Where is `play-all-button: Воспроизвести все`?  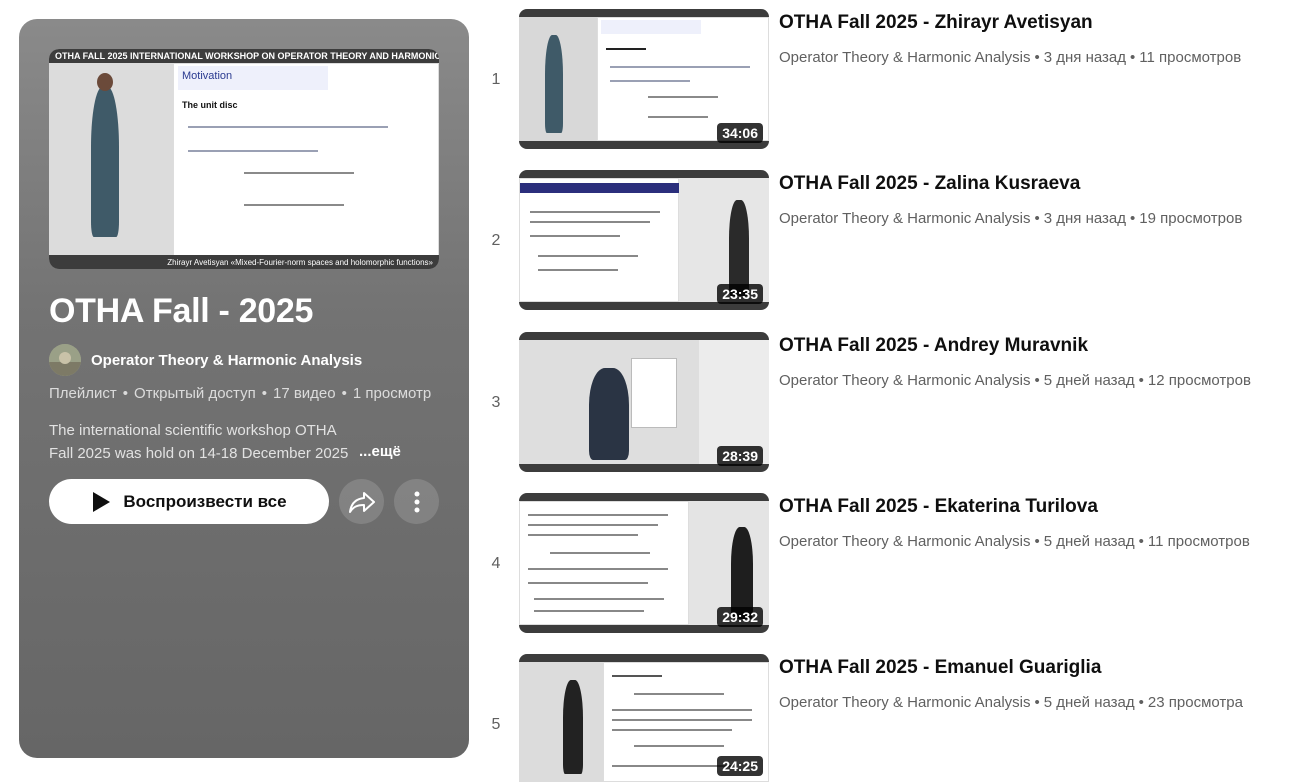
play-all-button: Воспроизвести все is located at coordinates (189, 501).